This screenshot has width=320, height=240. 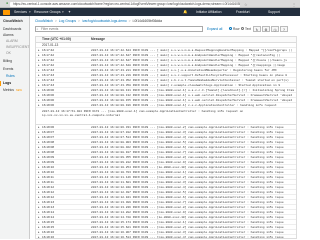 I want to click on new-badge: NEW, so click(x=18, y=90).